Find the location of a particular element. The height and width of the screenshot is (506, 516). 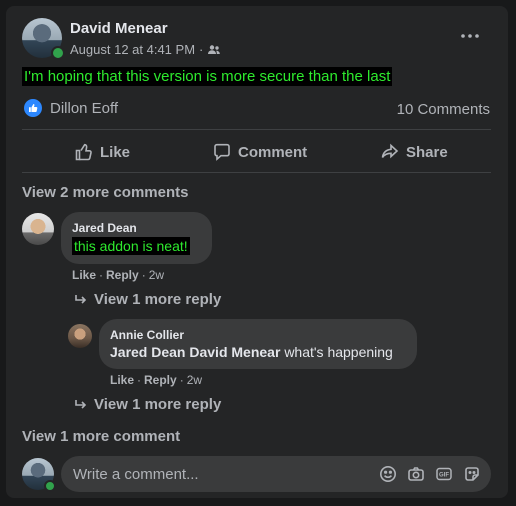

reactions-summary: Dillon Eoff is located at coordinates (71, 108).